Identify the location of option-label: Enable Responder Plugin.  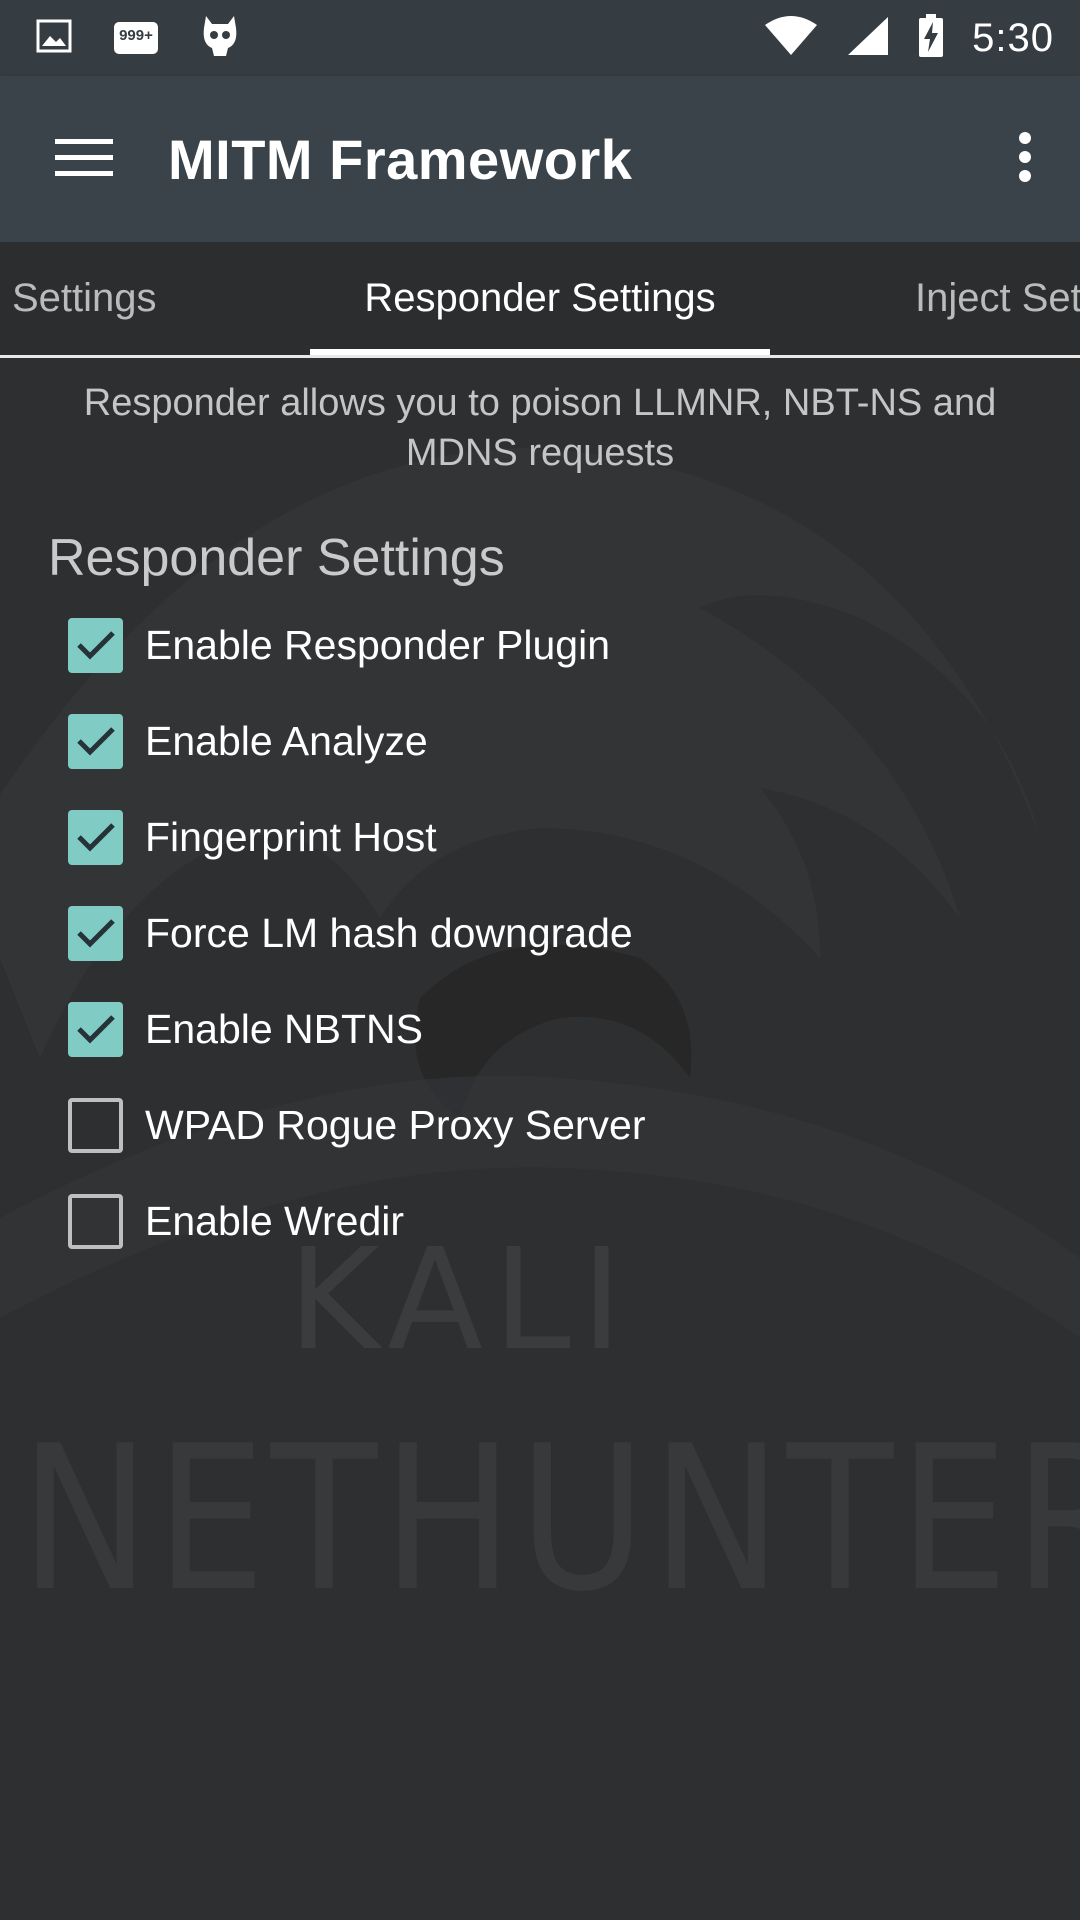
(377, 644).